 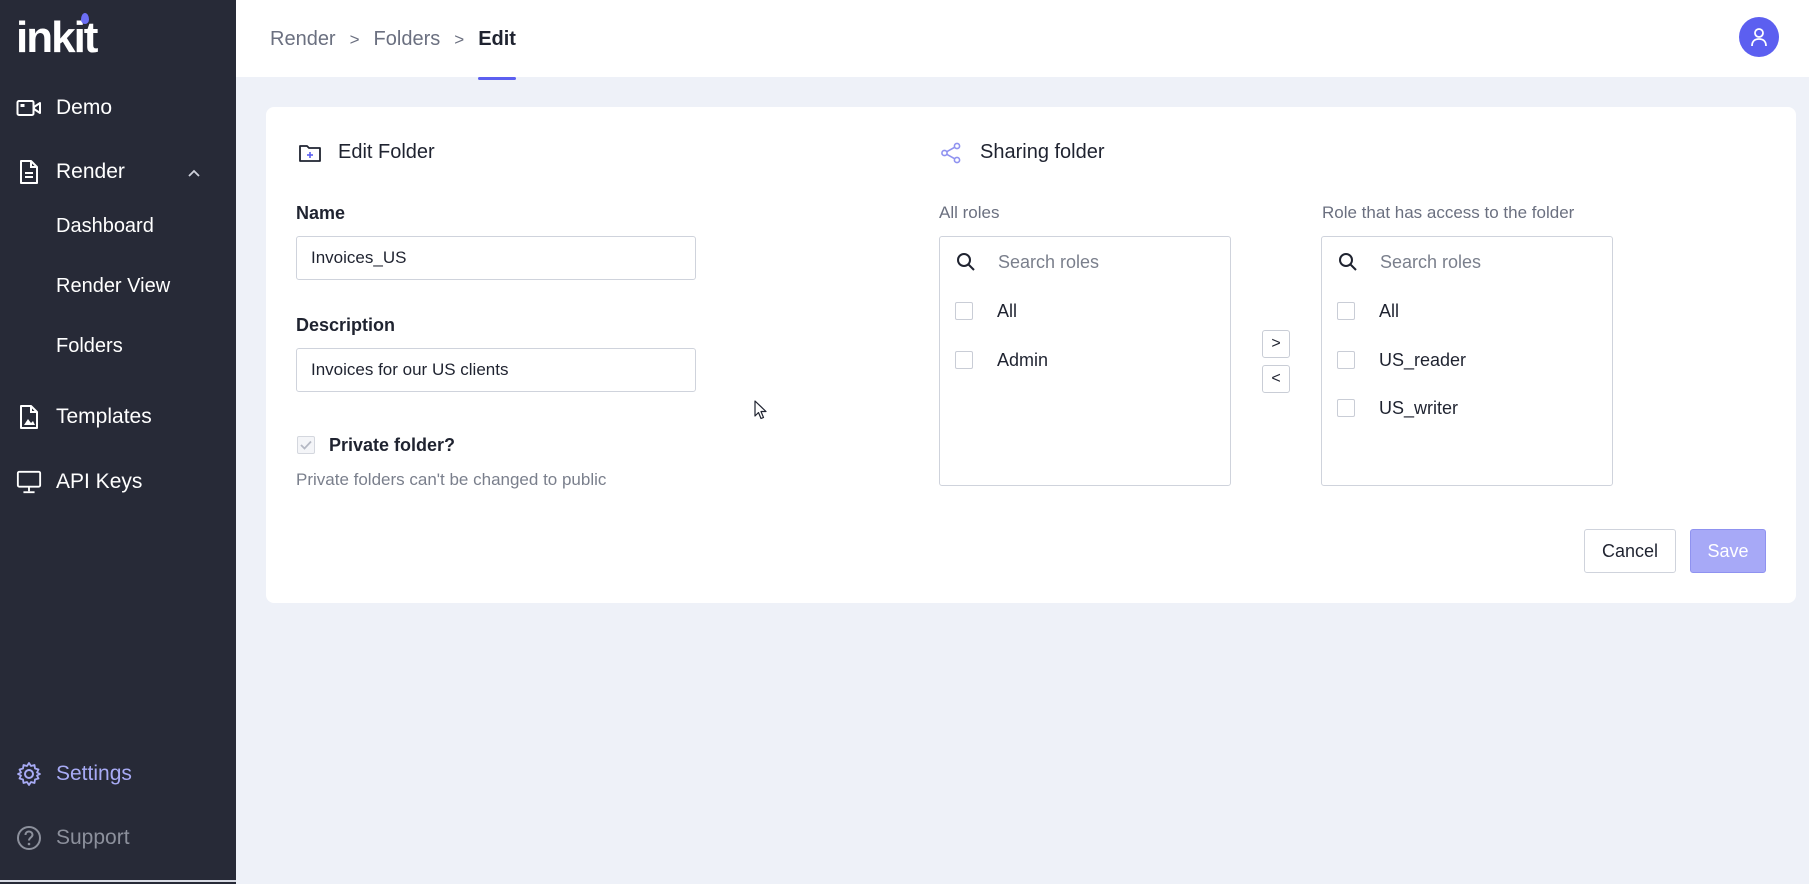 I want to click on help-circle-icon, so click(x=29, y=838).